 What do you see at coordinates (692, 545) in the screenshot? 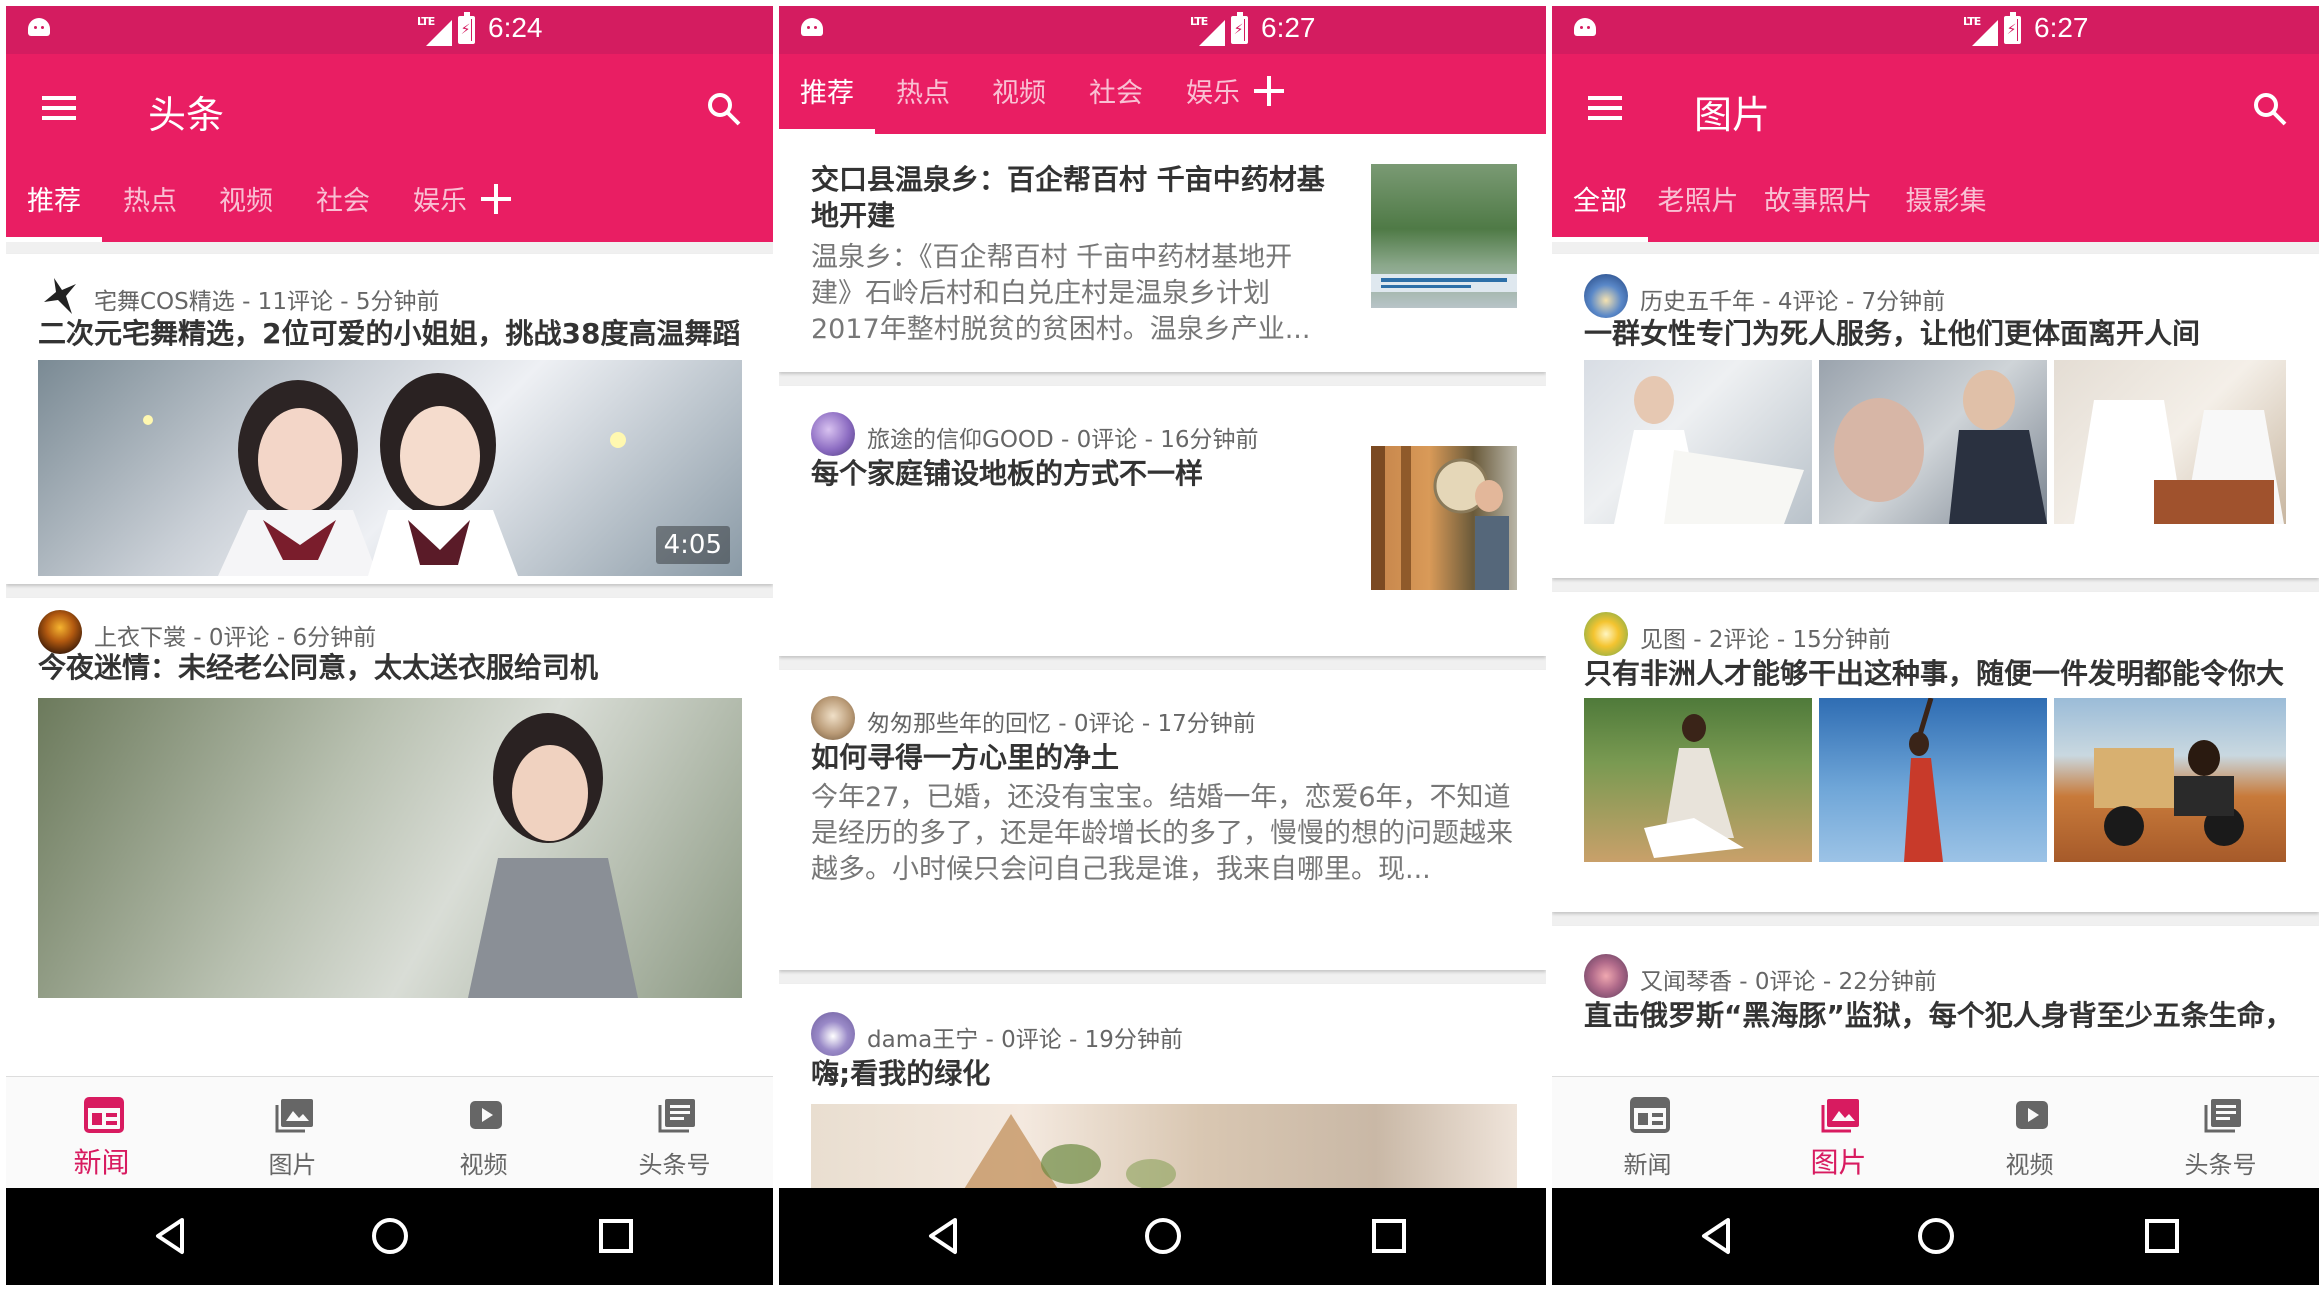
I see `video-duration: 4:05` at bounding box center [692, 545].